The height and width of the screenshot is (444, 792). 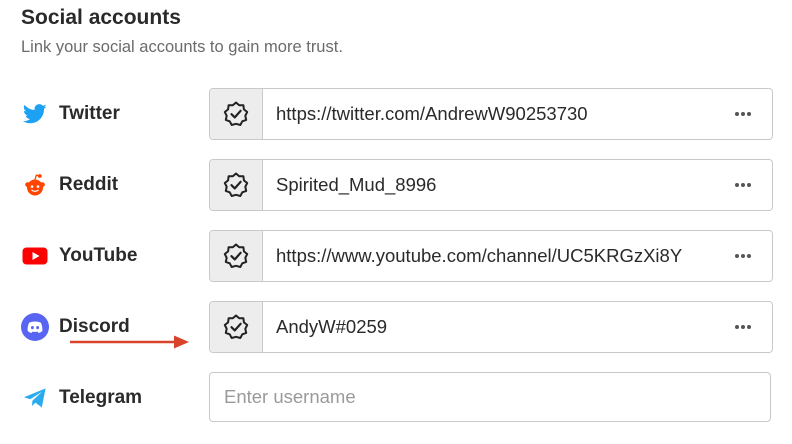 I want to click on youtube-icon, so click(x=35, y=256).